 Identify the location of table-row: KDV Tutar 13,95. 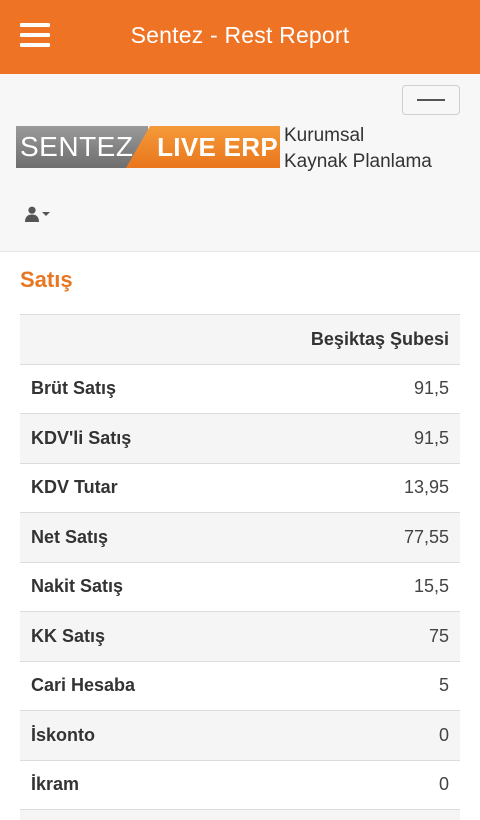
(240, 487).